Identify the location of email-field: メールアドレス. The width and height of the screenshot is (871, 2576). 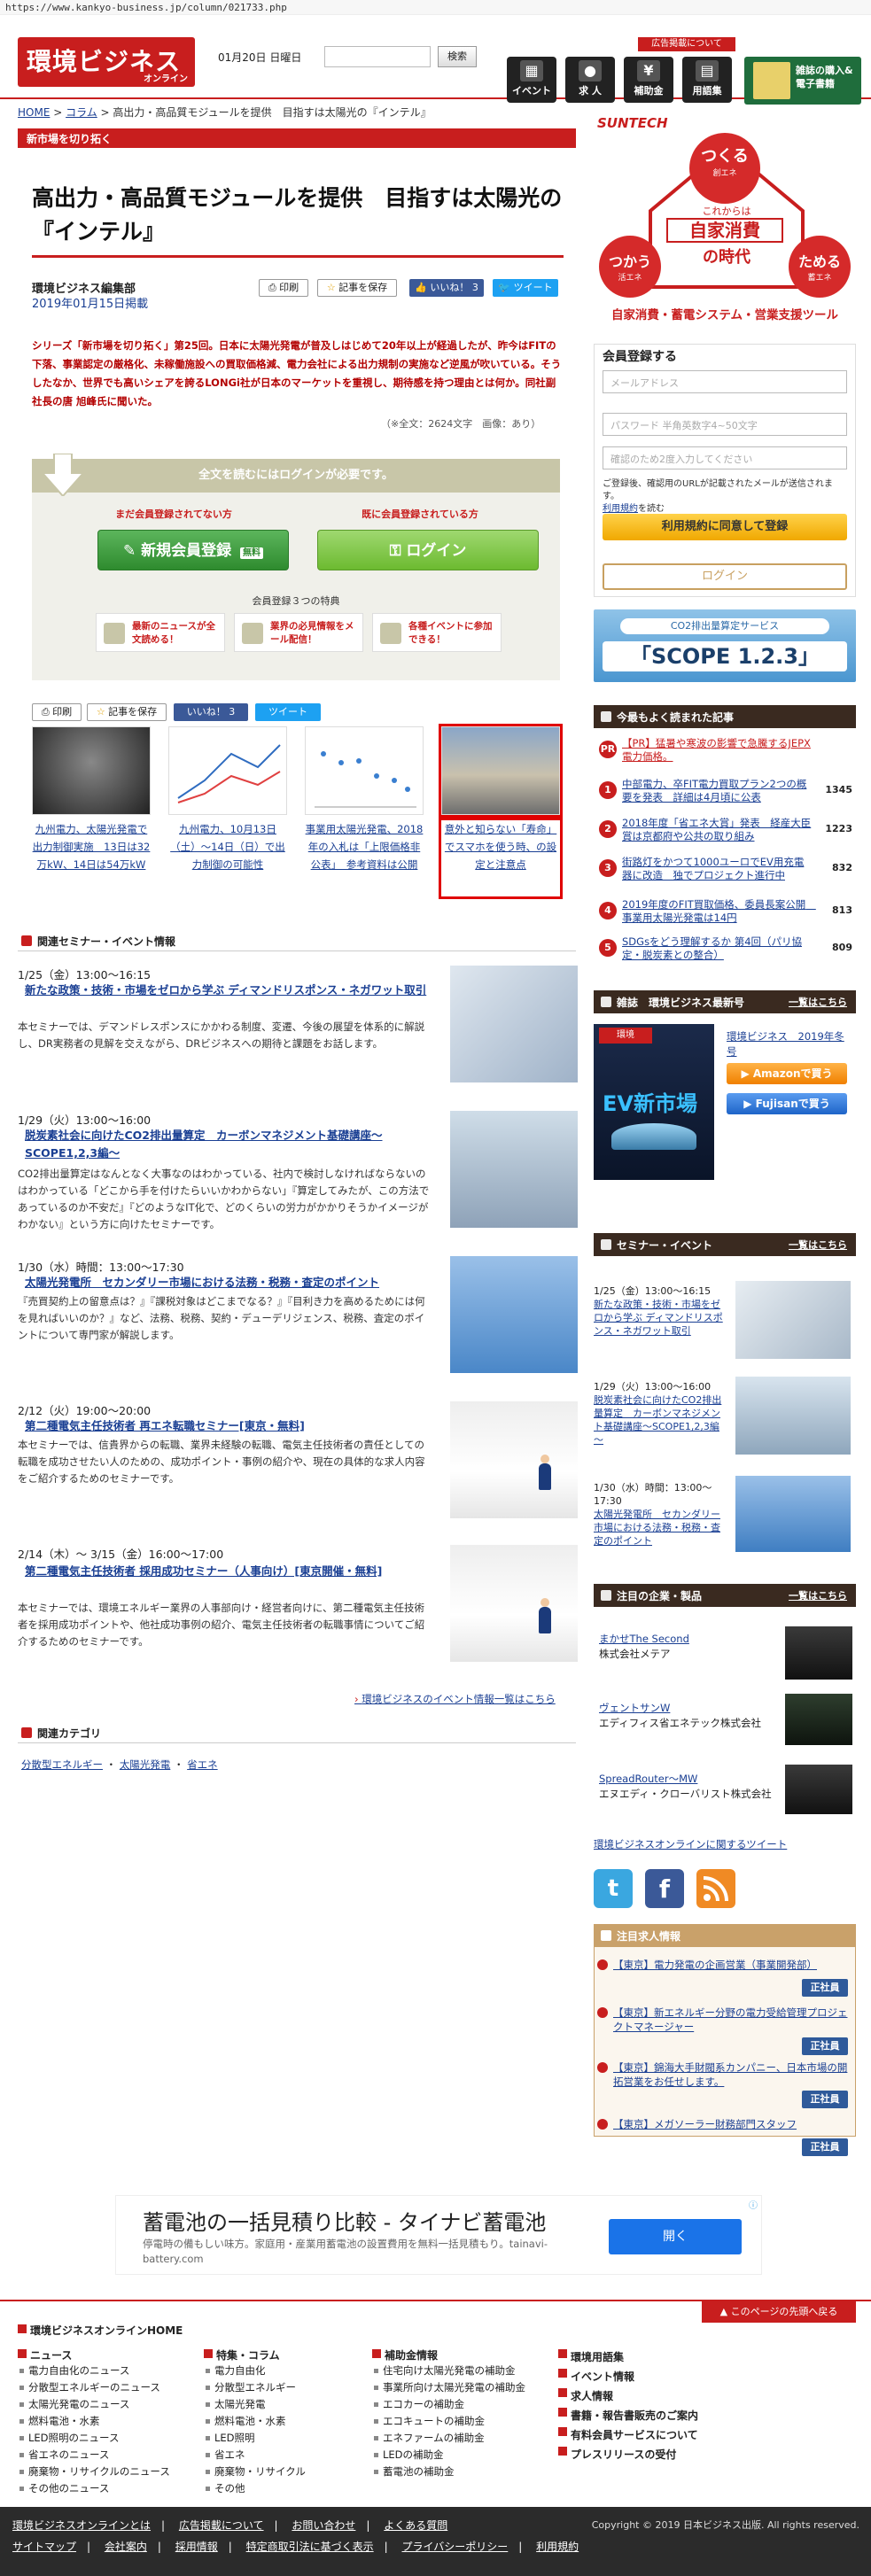
(725, 381).